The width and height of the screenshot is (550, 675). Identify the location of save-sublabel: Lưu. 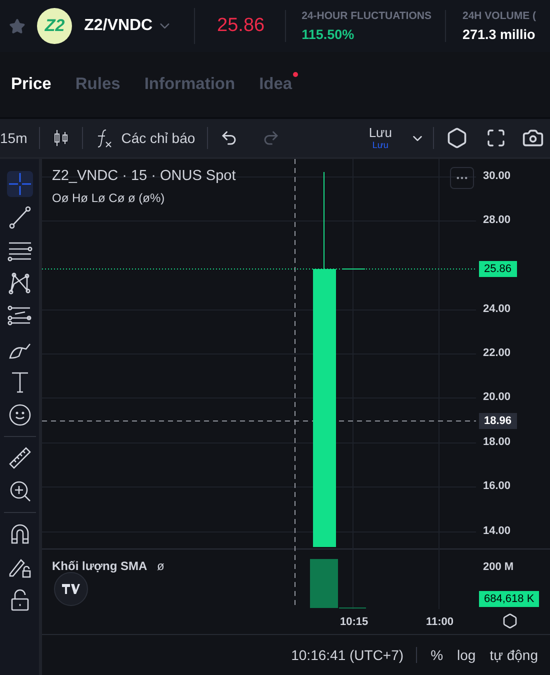
(380, 145).